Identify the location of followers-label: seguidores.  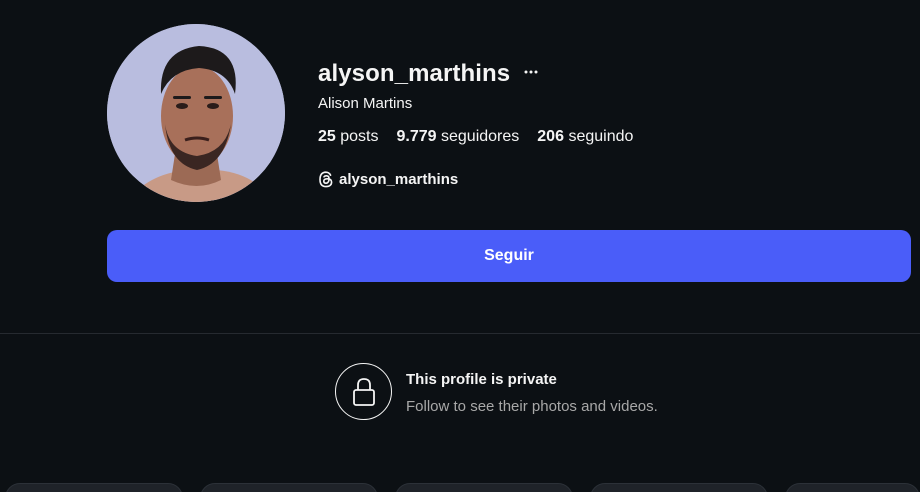
(480, 136).